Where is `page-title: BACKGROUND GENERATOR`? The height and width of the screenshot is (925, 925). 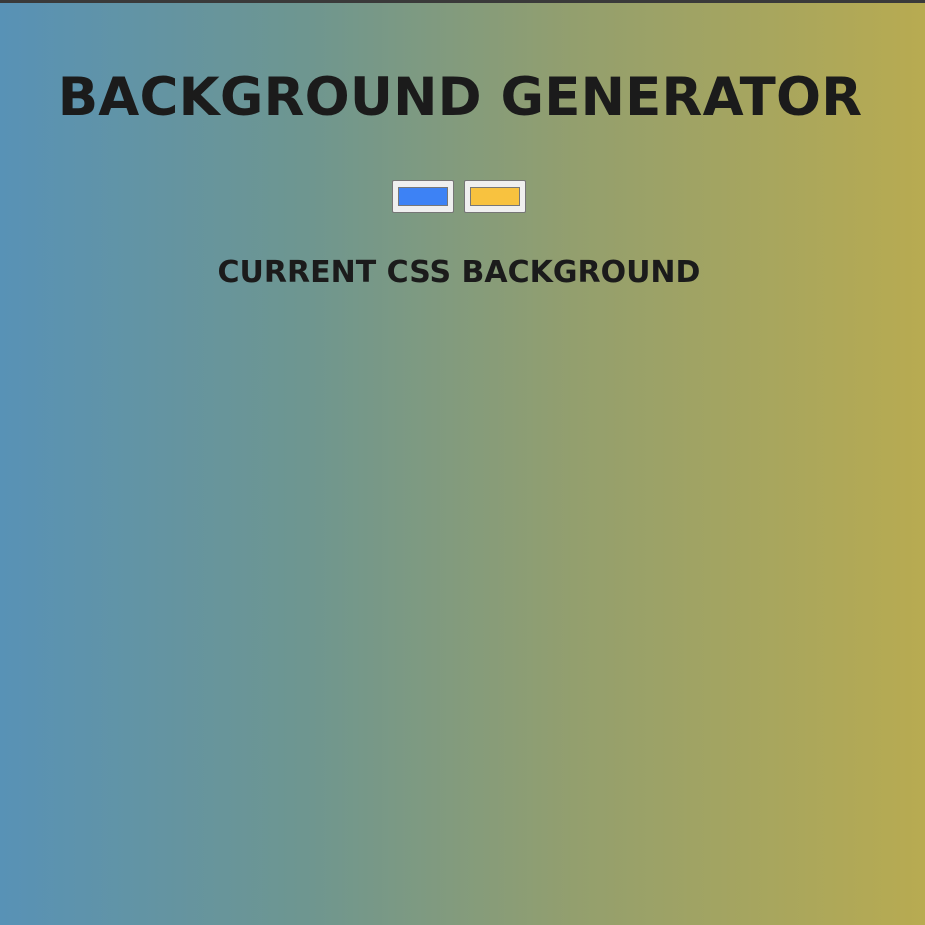 page-title: BACKGROUND GENERATOR is located at coordinates (460, 97).